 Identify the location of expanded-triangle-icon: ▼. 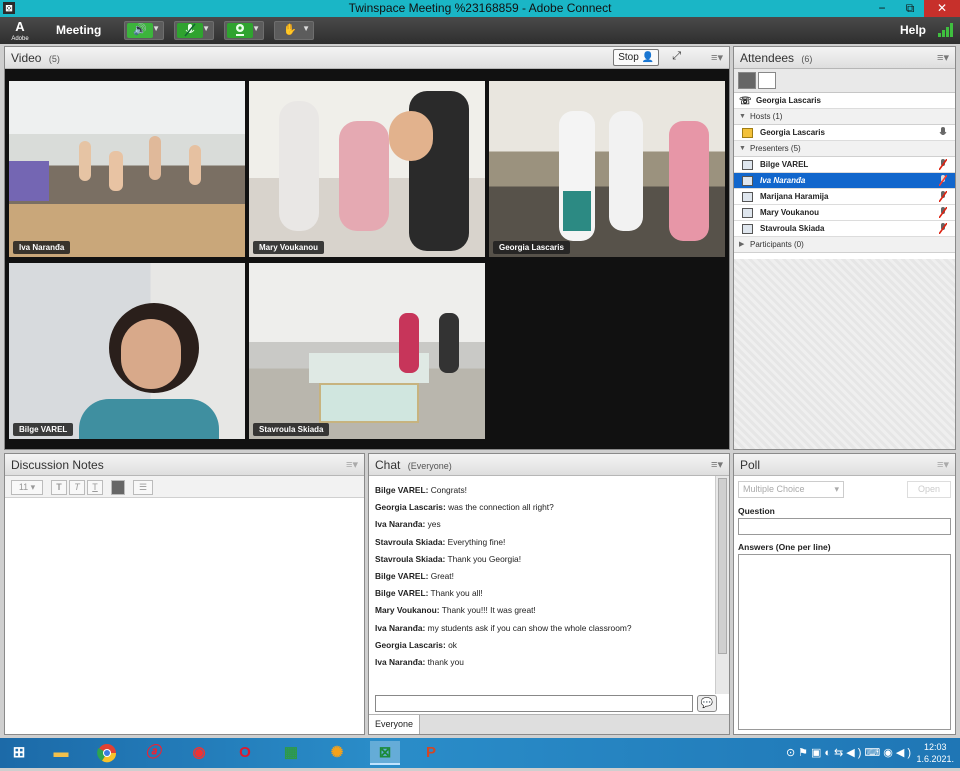
(742, 148).